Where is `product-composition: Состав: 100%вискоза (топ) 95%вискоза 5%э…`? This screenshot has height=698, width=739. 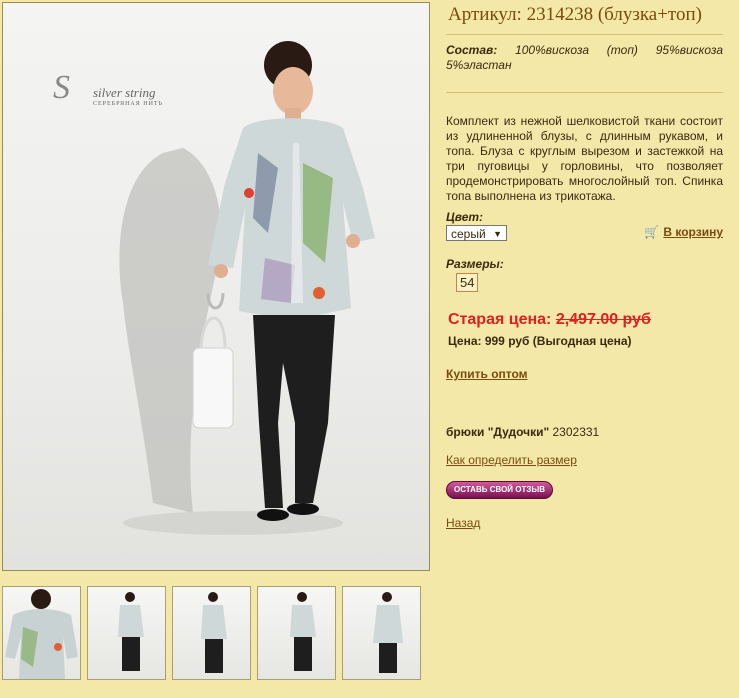 product-composition: Состав: 100%вискоза (топ) 95%вискоза 5%э… is located at coordinates (584, 58).